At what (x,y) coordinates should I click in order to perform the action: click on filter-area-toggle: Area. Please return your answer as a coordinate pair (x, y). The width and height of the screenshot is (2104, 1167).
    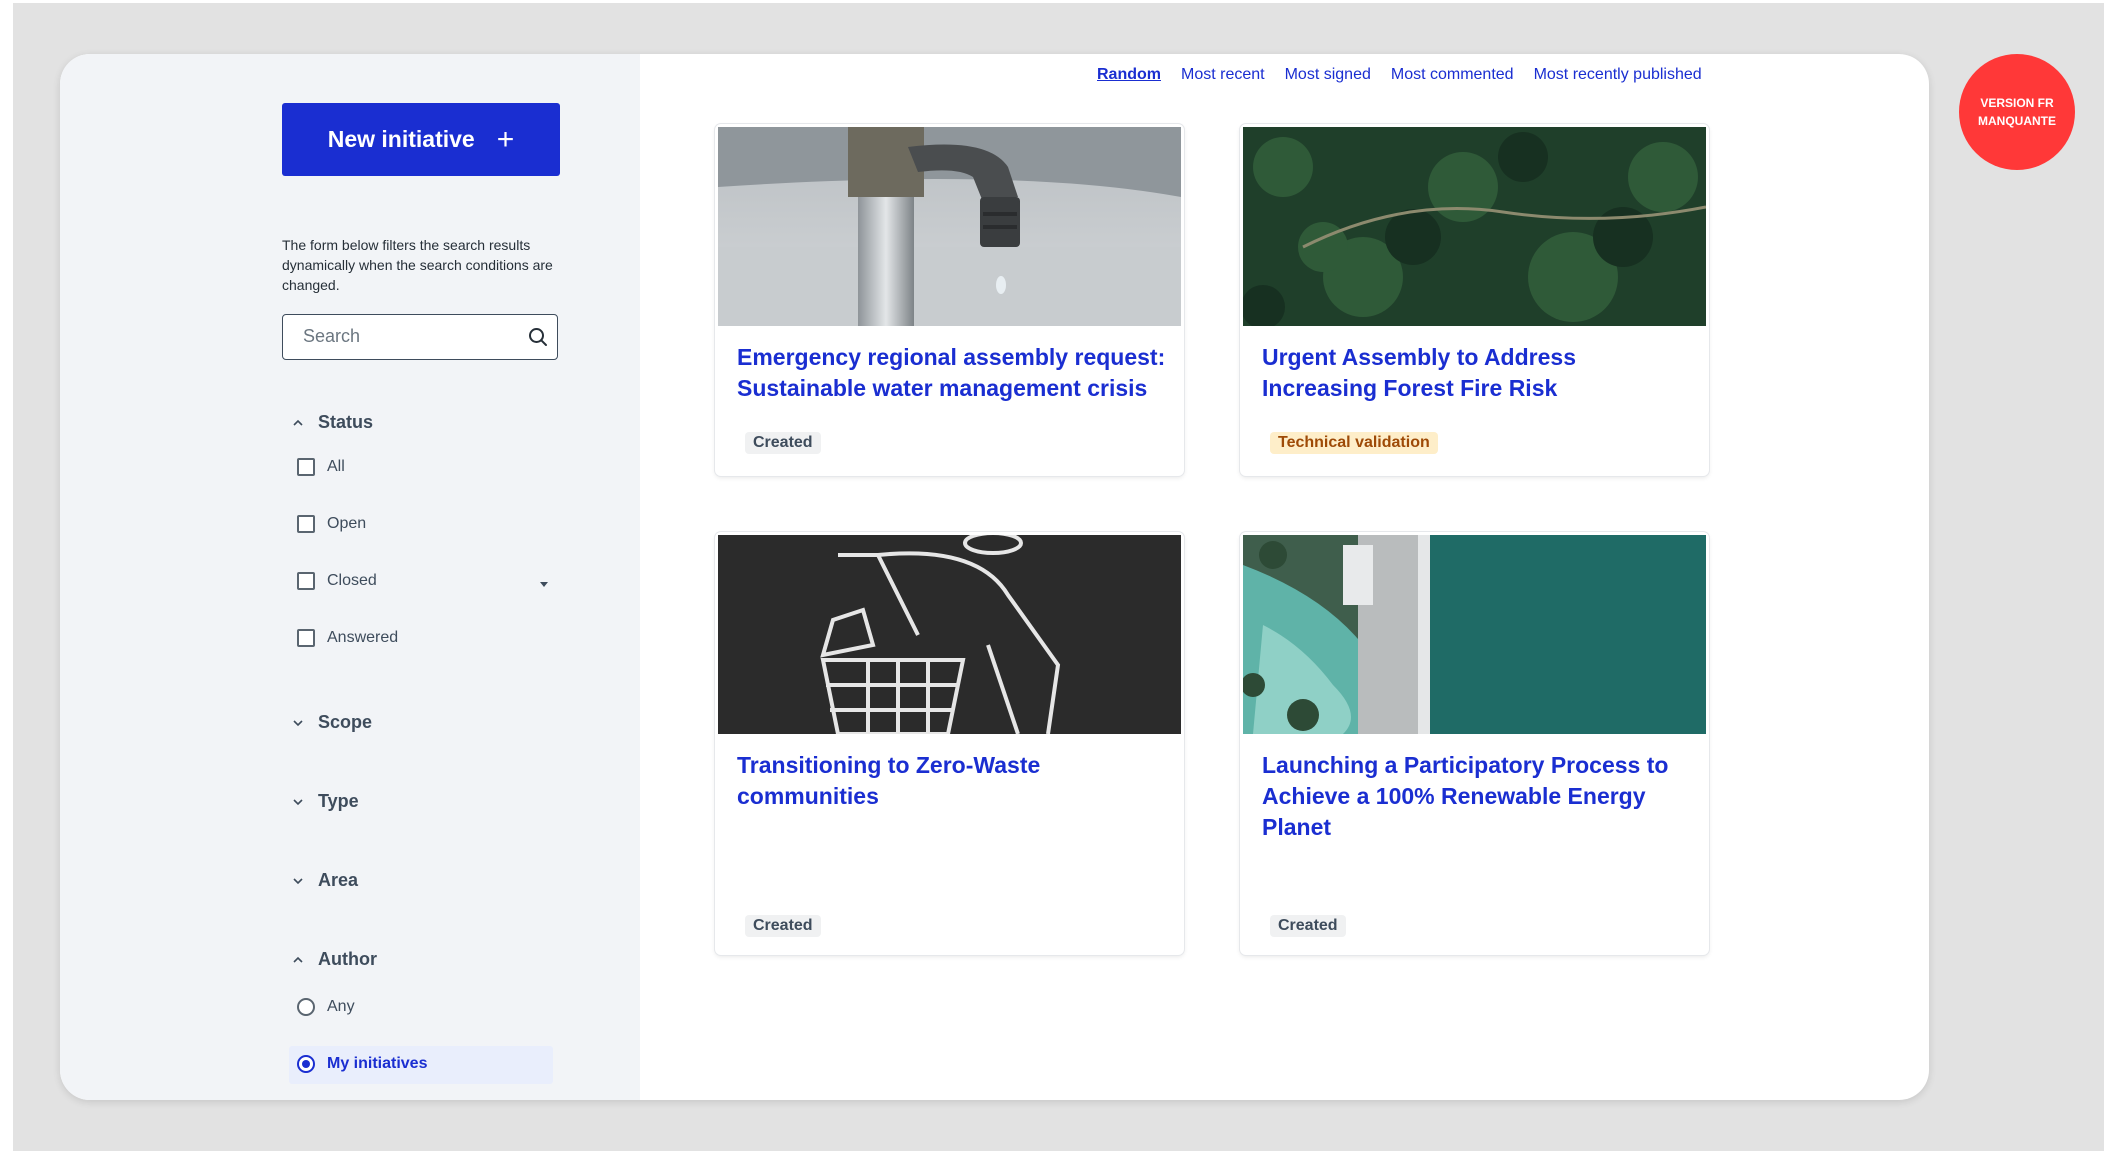
    Looking at the image, I should click on (325, 880).